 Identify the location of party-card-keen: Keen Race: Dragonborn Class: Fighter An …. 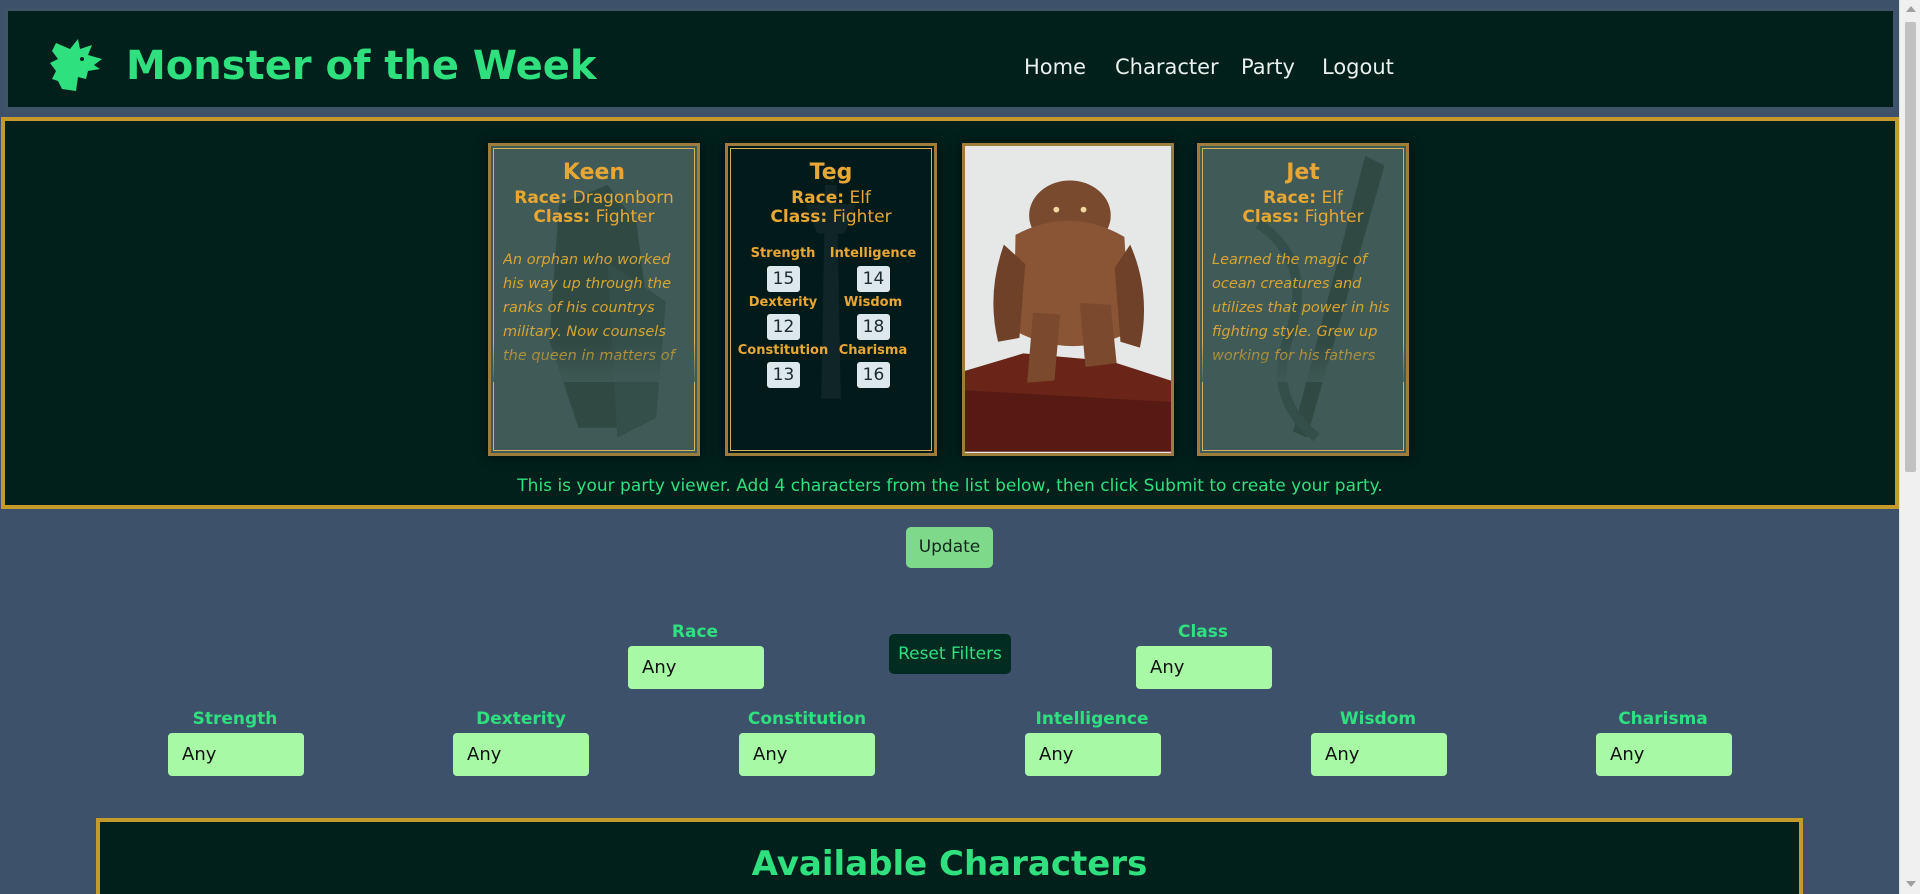
(594, 299).